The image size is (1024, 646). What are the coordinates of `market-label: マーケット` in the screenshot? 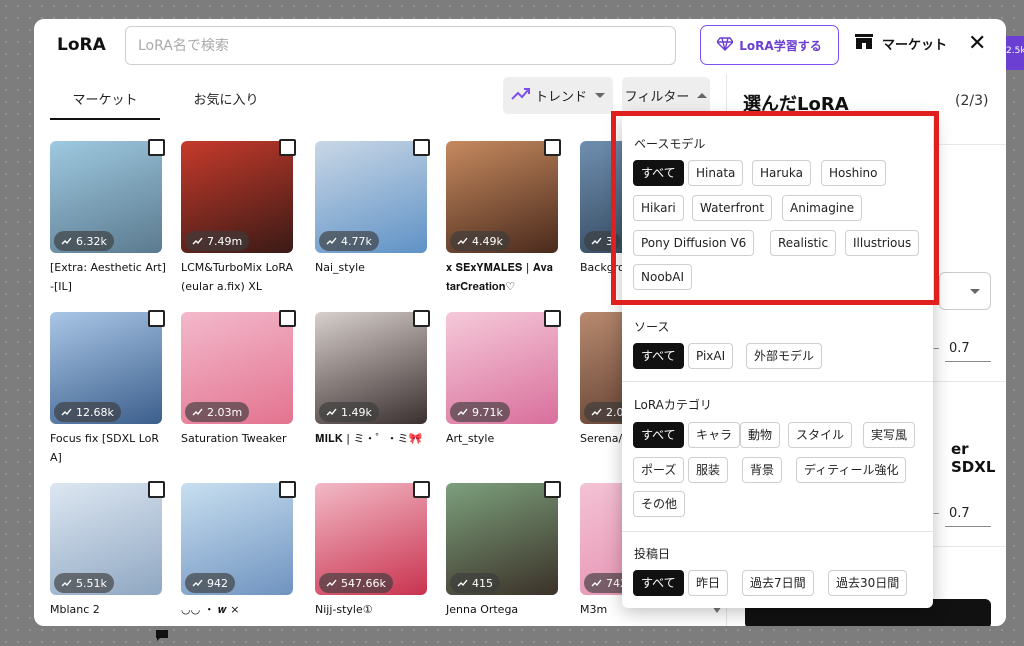 It's located at (915, 45).